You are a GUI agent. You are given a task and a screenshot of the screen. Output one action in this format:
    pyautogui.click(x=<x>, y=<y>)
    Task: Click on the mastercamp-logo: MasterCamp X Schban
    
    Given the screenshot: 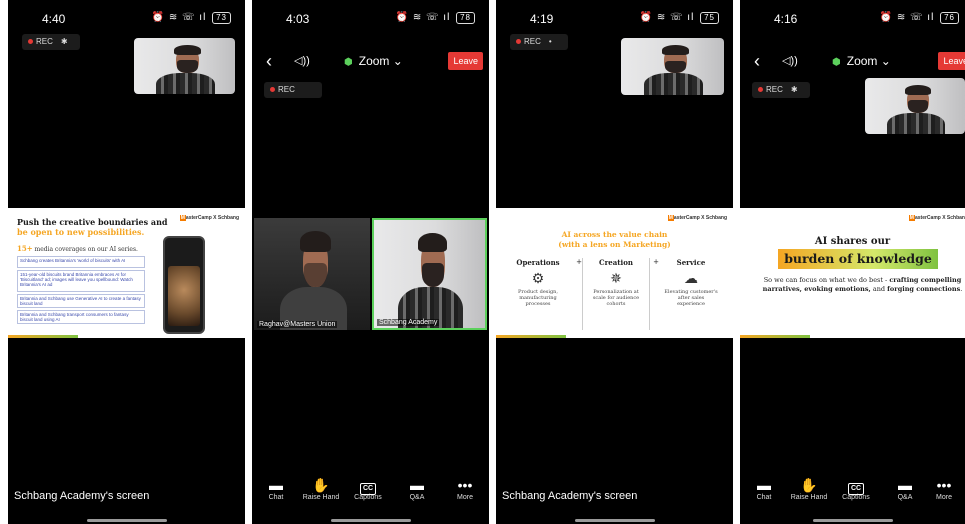 What is the action you would take?
    pyautogui.click(x=936, y=218)
    